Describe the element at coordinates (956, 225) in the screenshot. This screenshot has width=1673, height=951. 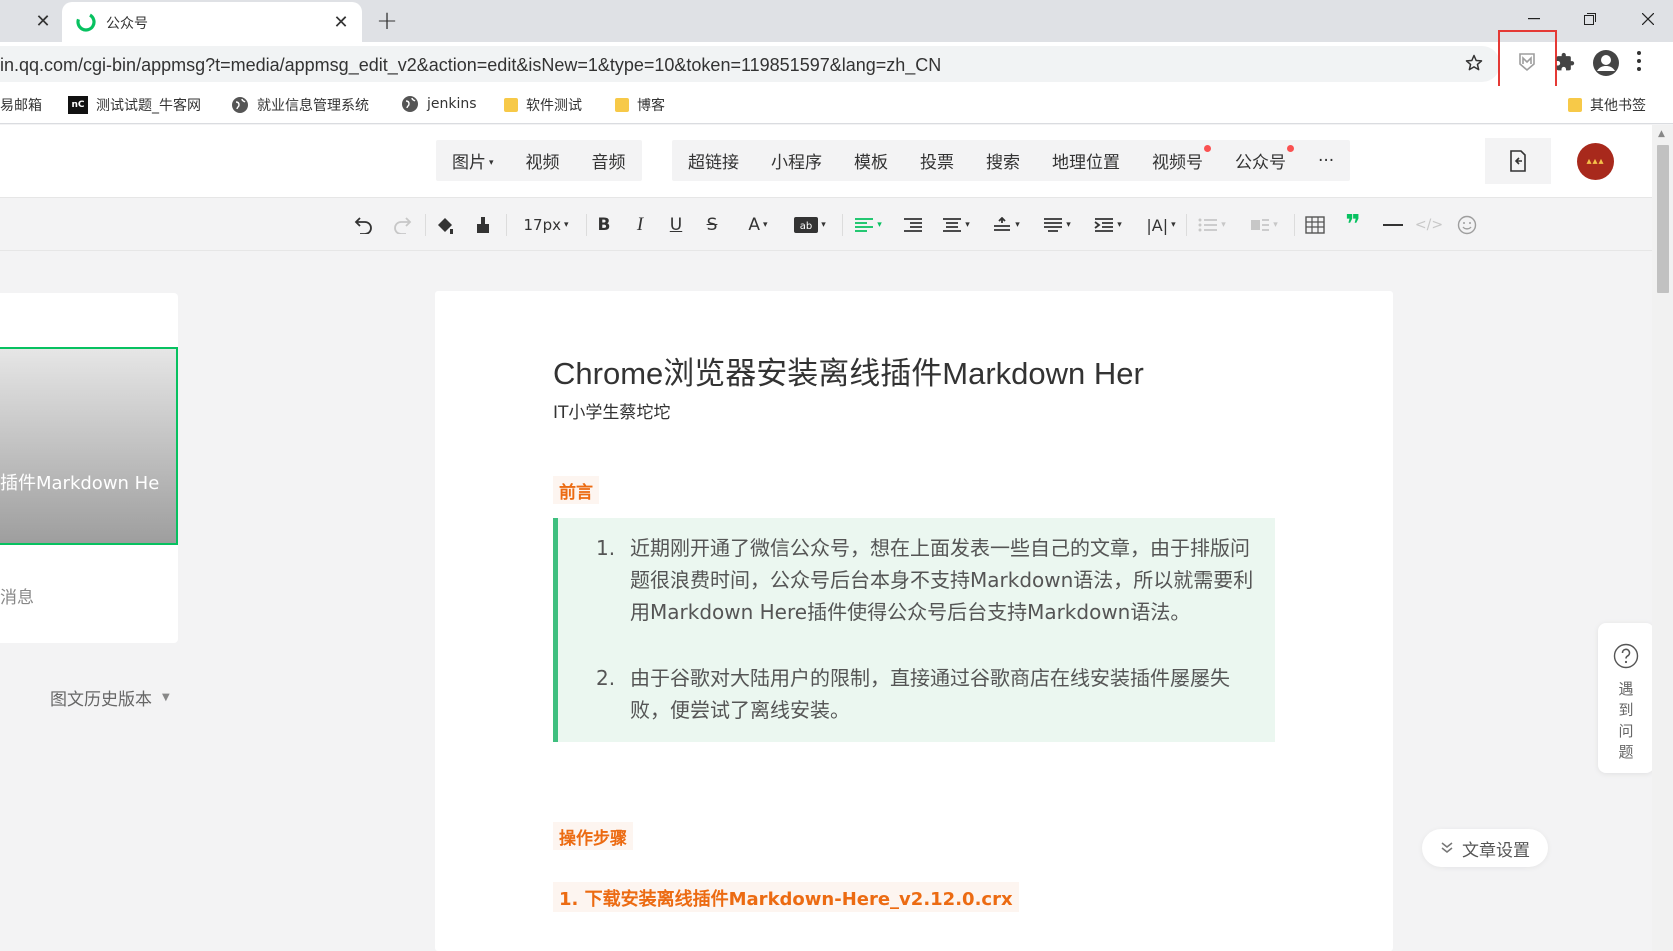
I see `paragraph-spacing-icon: ▾` at that location.